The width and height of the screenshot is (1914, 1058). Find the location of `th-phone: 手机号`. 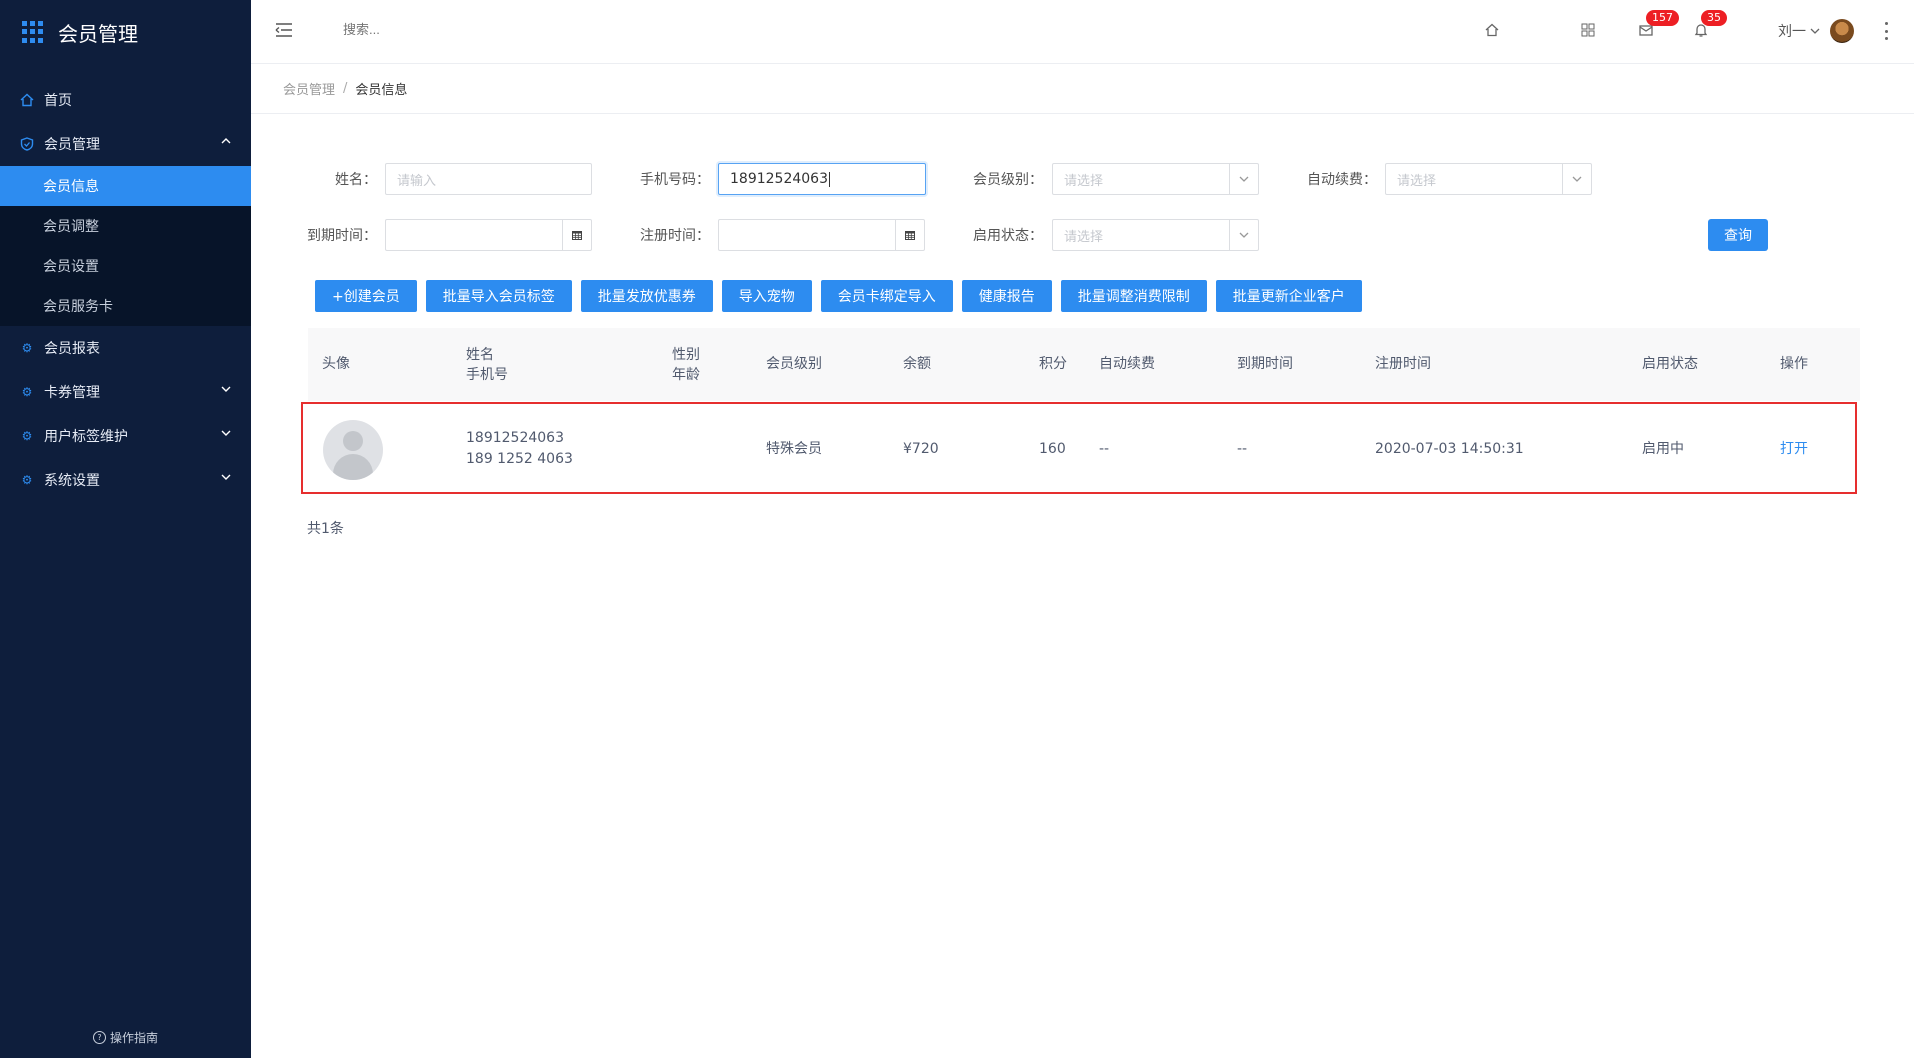

th-phone: 手机号 is located at coordinates (487, 375).